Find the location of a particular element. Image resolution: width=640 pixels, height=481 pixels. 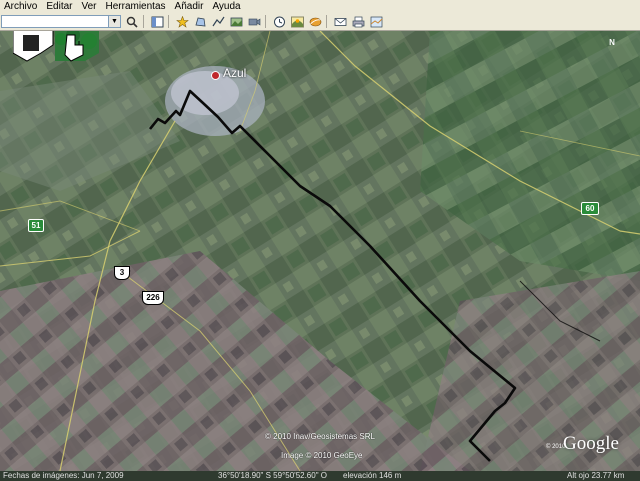

print-button is located at coordinates (358, 22).